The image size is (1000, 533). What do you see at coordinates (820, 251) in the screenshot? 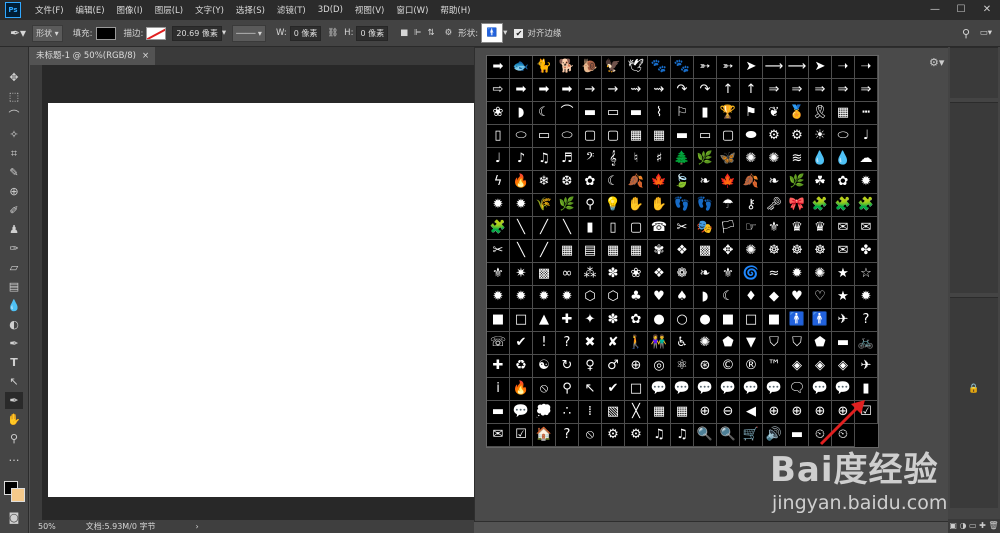
I see `shape-cell: ☸` at bounding box center [820, 251].